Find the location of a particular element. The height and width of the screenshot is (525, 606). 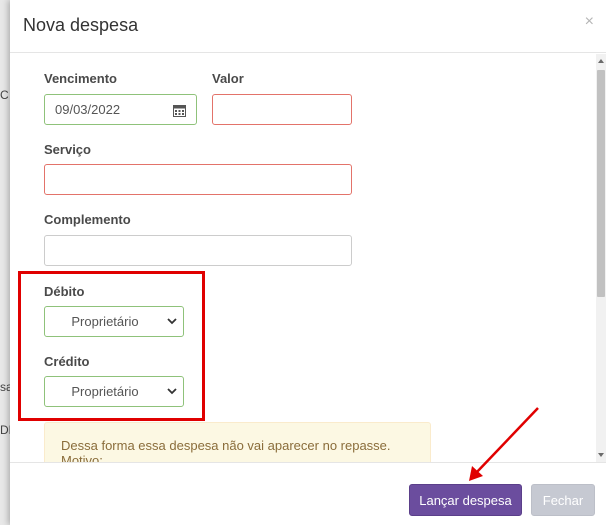

complemento-input is located at coordinates (198, 250).